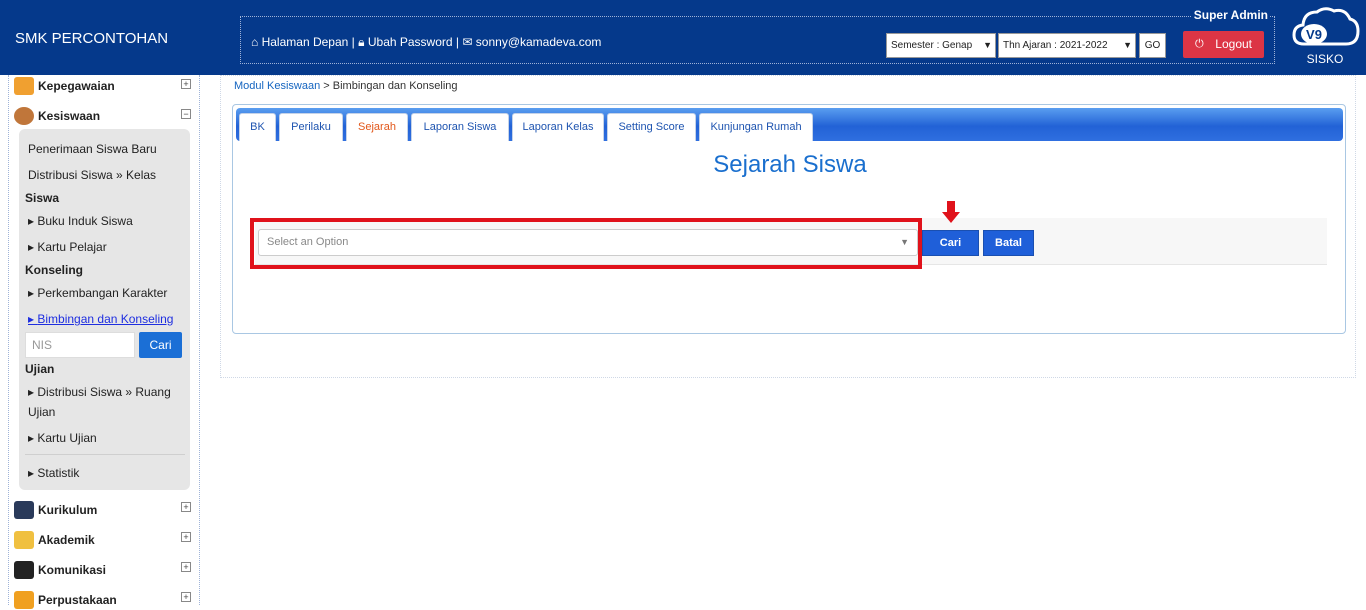 This screenshot has width=1366, height=610. I want to click on tab-sejarah: Sejarah, so click(377, 127).